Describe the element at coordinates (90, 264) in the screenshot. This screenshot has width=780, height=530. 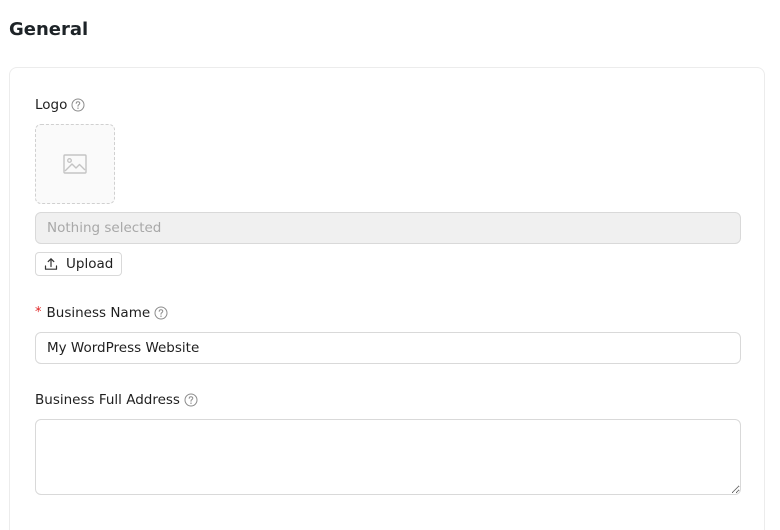
I see `upload-button-label: Upload` at that location.